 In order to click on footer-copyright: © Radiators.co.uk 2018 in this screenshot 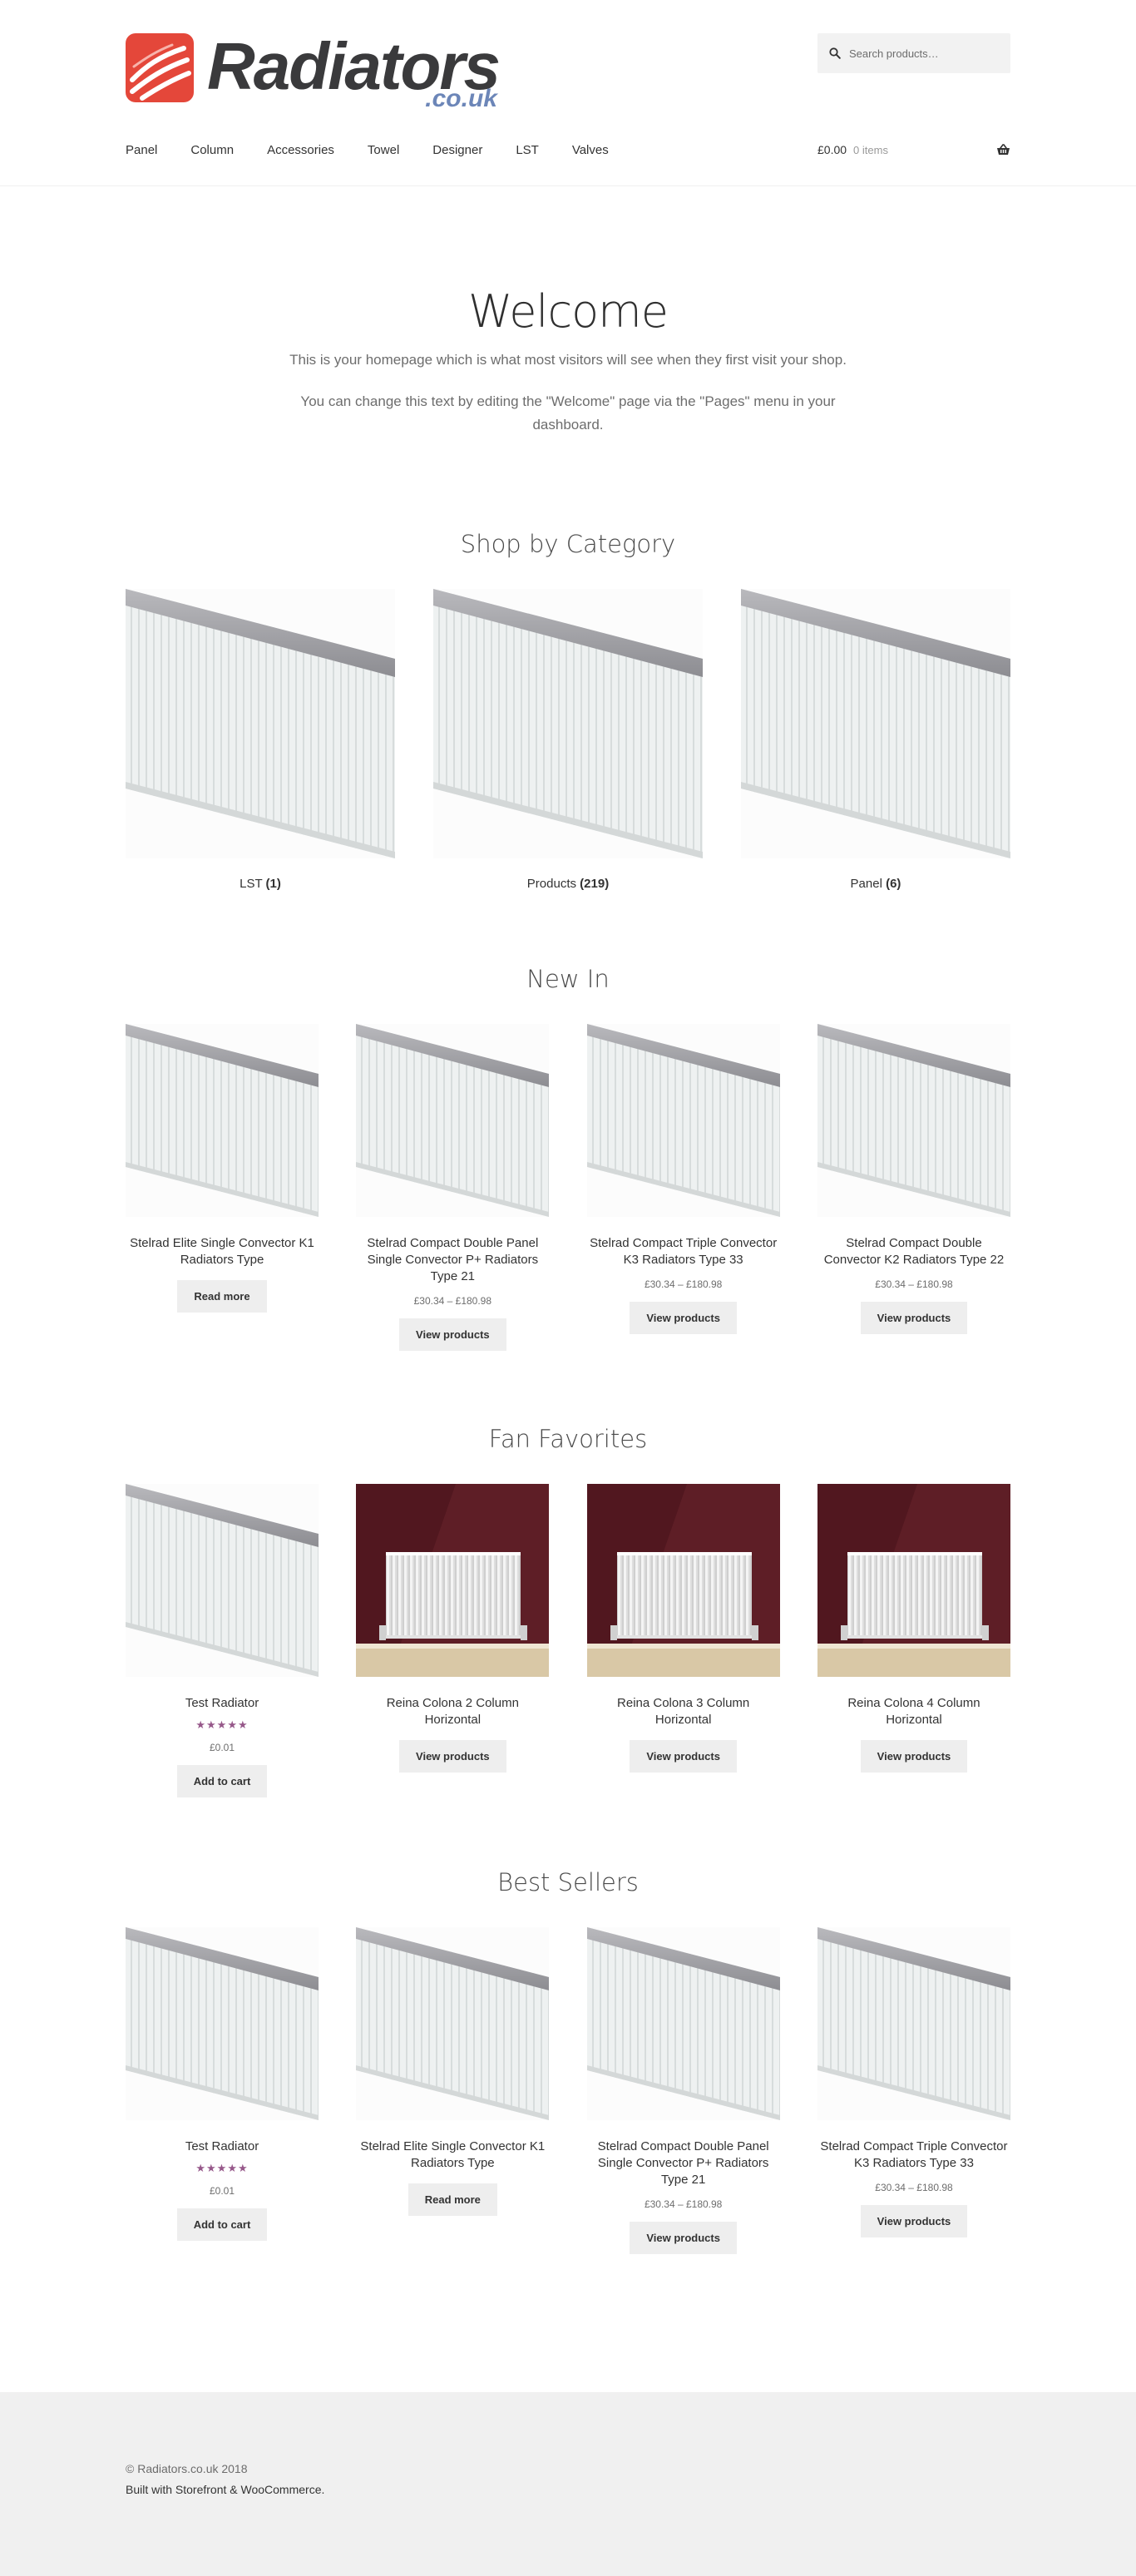, I will do `click(187, 2468)`.